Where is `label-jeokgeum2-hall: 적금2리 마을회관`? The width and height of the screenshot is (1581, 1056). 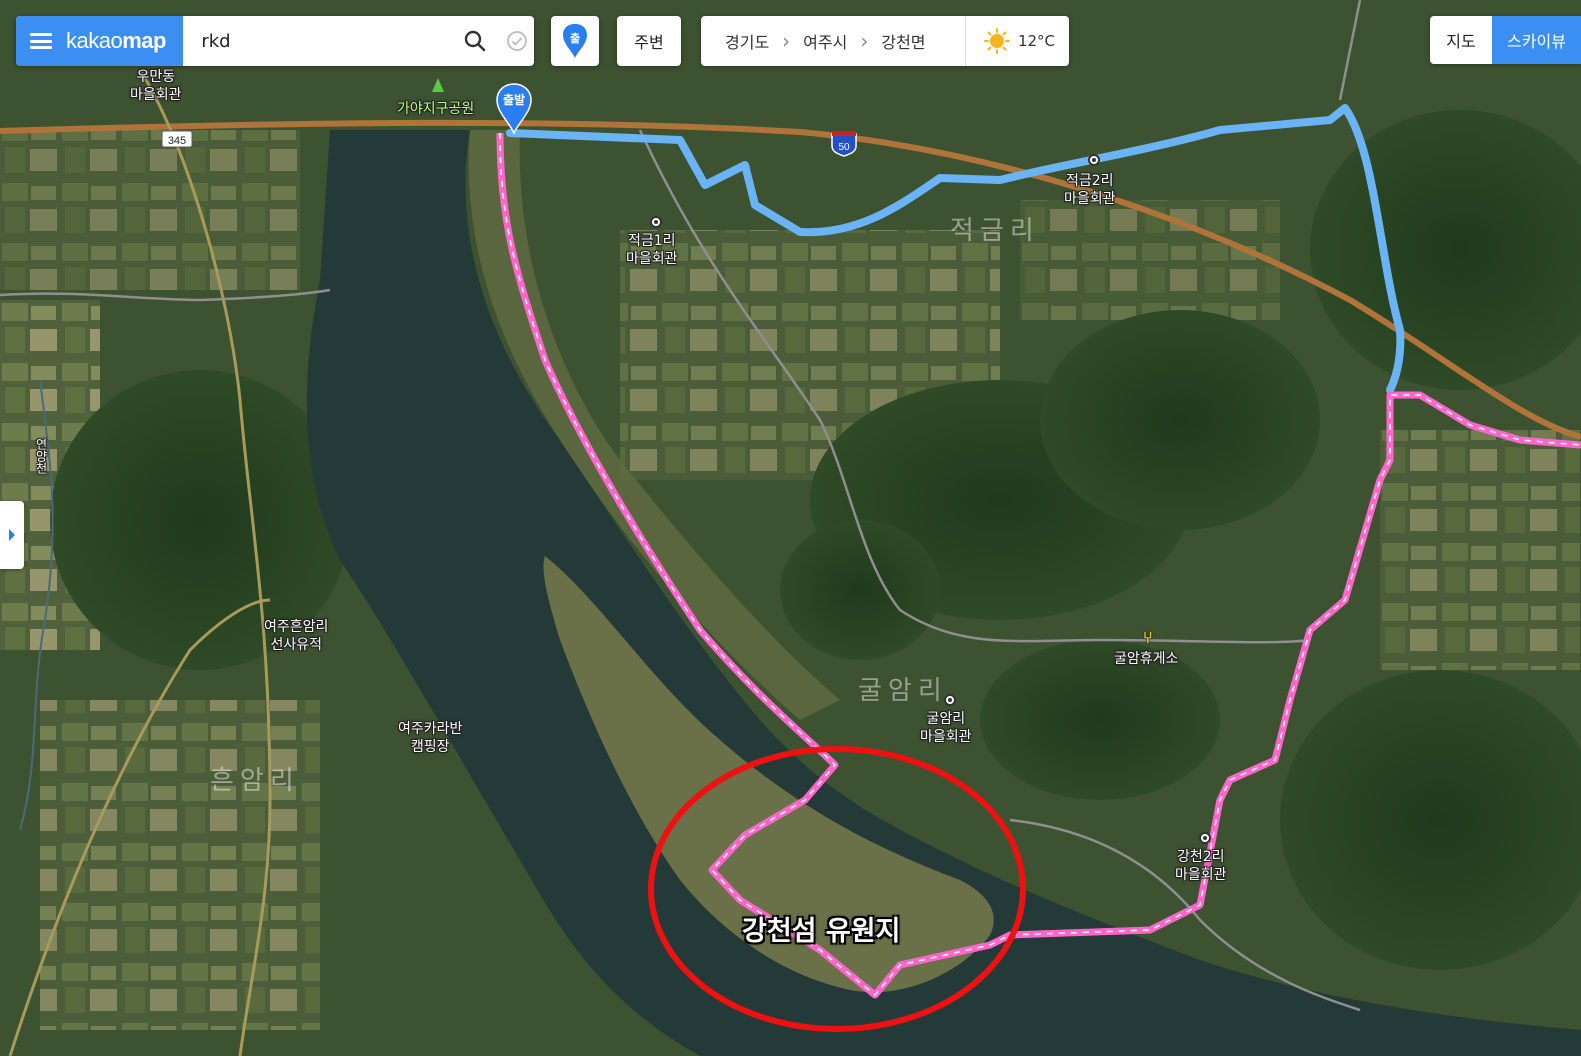
label-jeokgeum2-hall: 적금2리 마을회관 is located at coordinates (1090, 190).